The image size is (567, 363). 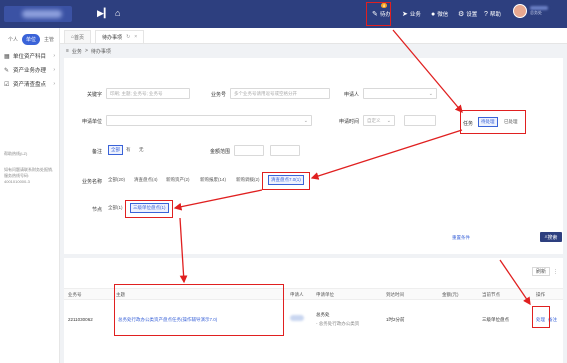 I want to click on arrow-to-process, so click(x=515, y=282).